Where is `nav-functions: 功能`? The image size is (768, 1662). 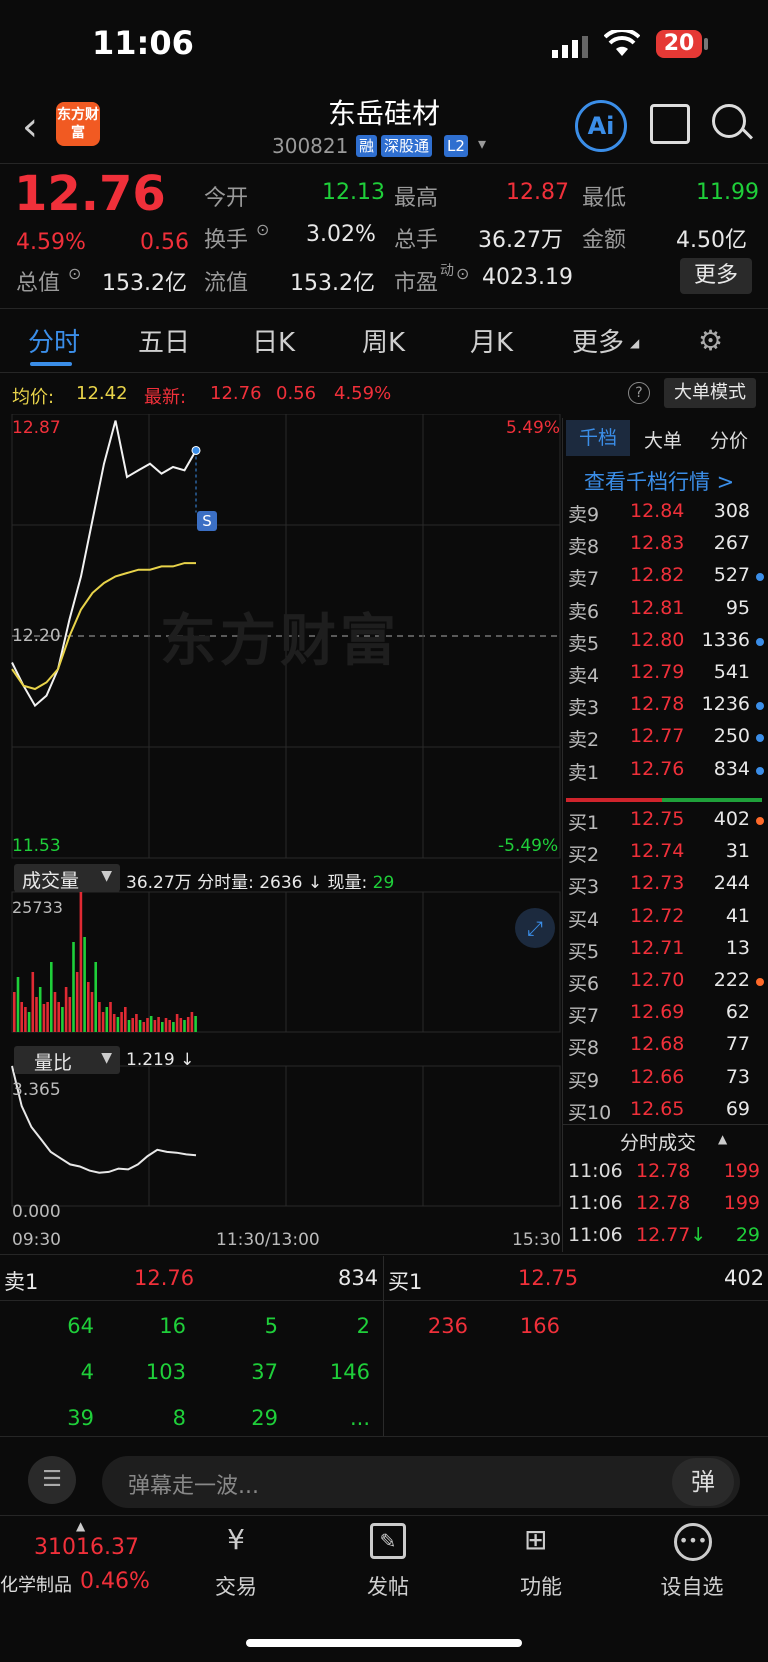 nav-functions: 功能 is located at coordinates (541, 1586).